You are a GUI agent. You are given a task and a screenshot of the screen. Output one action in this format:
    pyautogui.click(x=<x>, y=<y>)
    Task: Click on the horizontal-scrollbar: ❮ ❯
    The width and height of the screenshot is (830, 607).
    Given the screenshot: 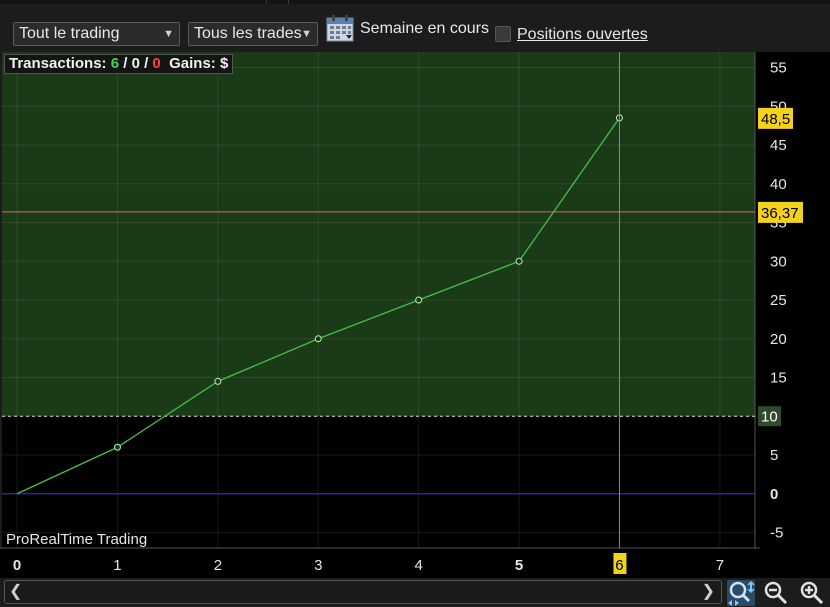 What is the action you would take?
    pyautogui.click(x=363, y=592)
    